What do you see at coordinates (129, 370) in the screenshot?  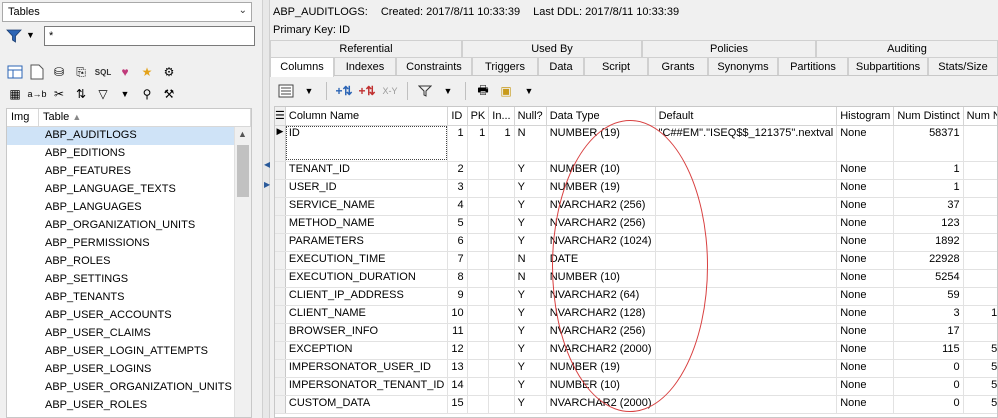 I see `table-list-item: ABP_USER_LOGINS` at bounding box center [129, 370].